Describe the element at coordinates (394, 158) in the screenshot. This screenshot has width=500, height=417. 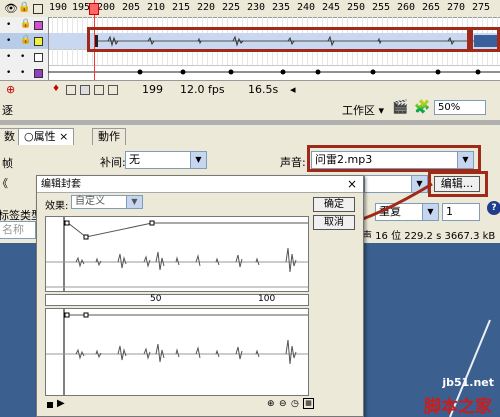
I see `highlight-sound-select` at that location.